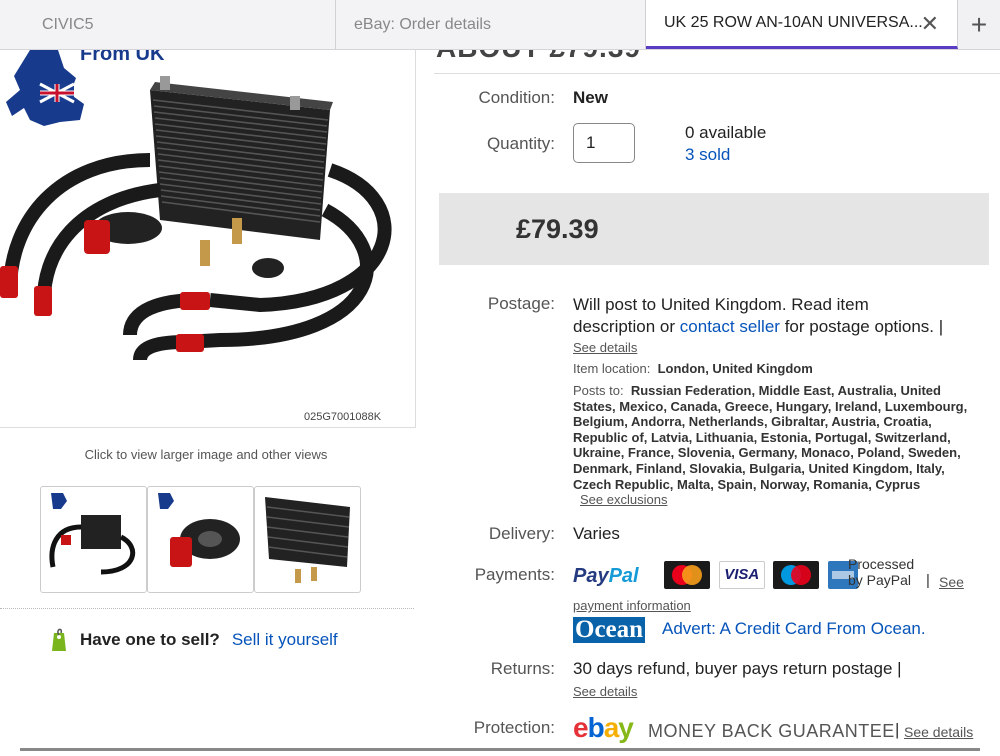 The image size is (1000, 756). I want to click on payment-info-link: payment information, so click(632, 605).